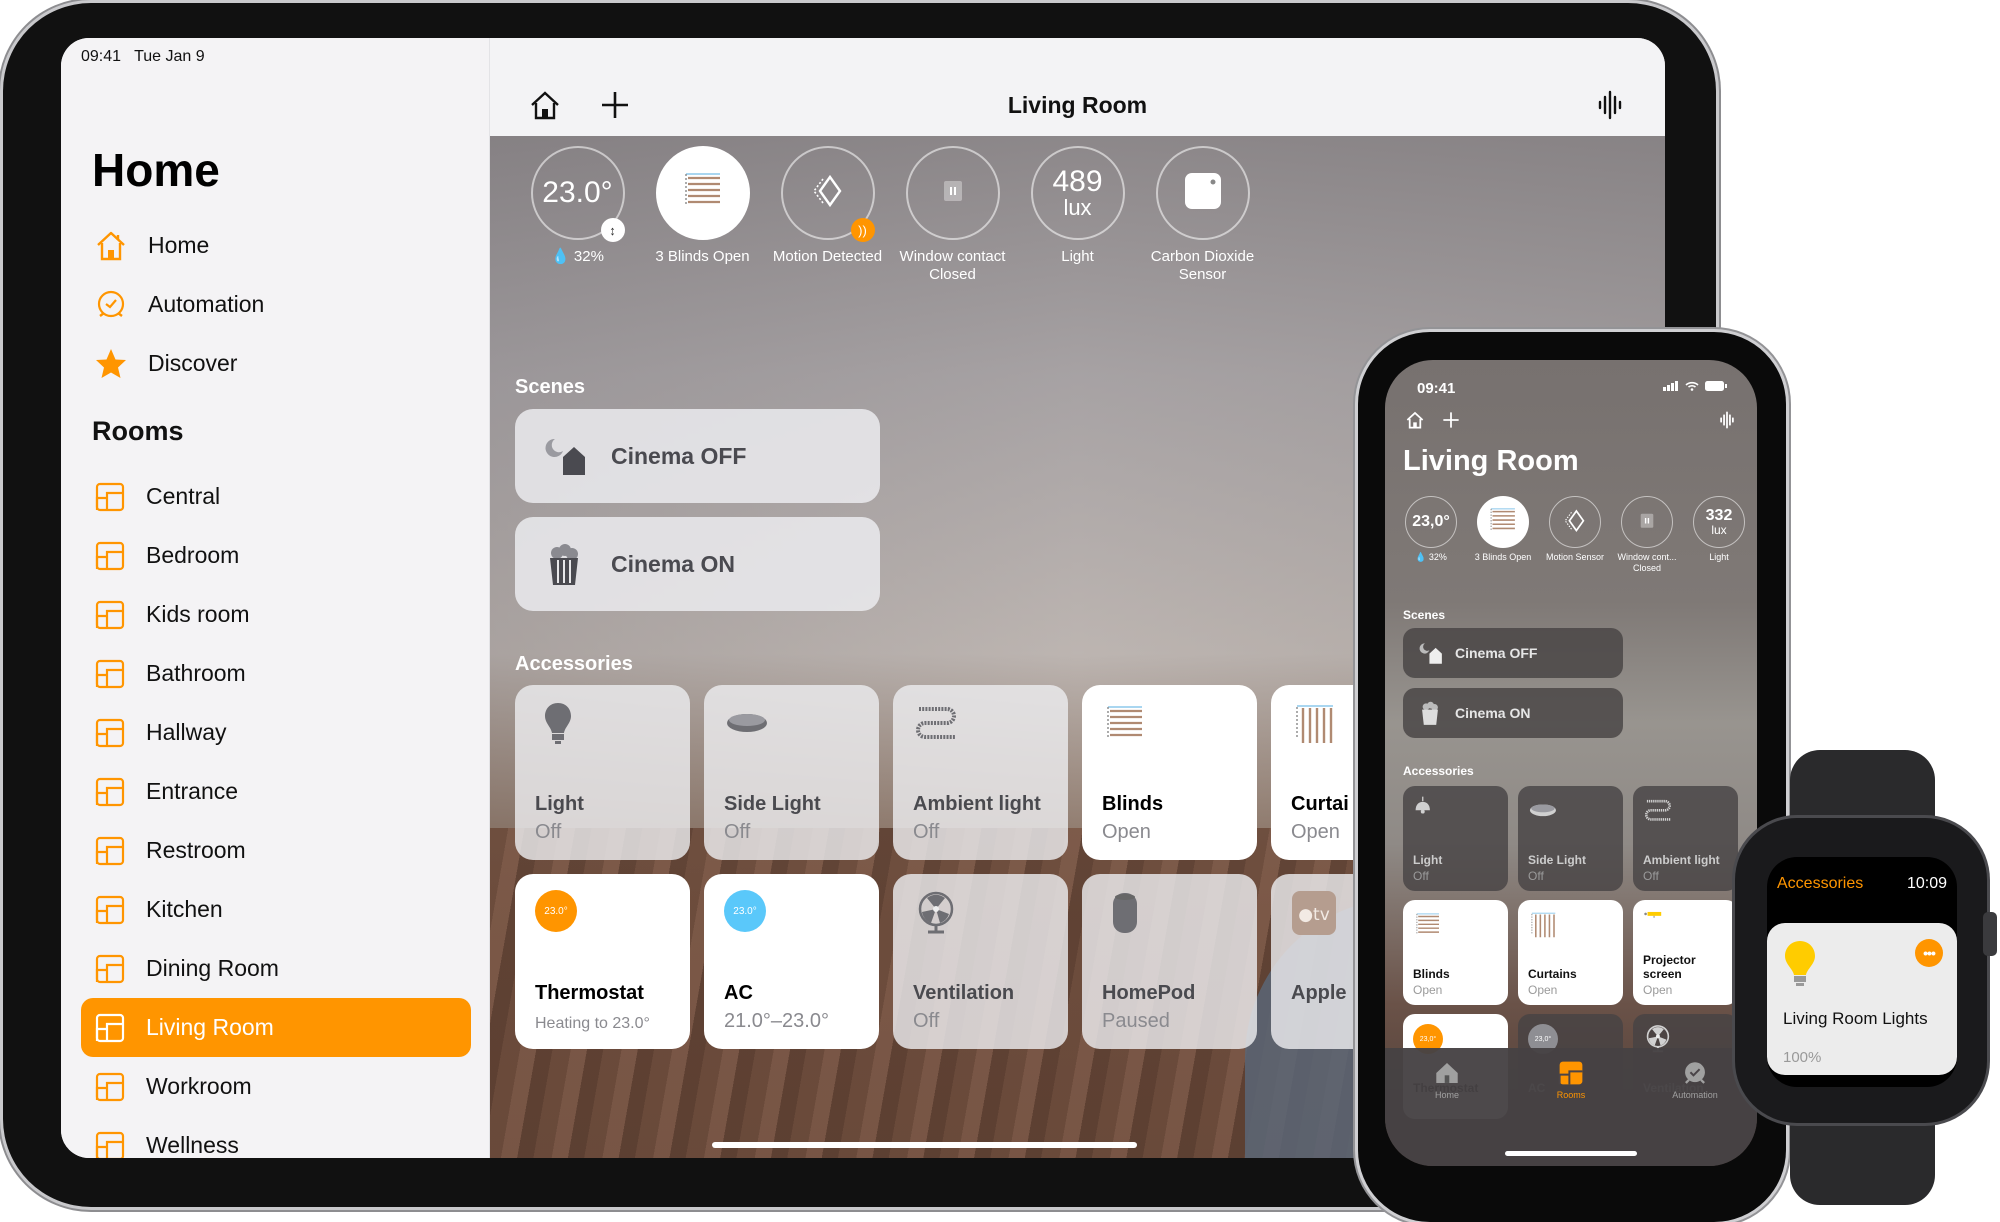 Image resolution: width=2000 pixels, height=1222 pixels. What do you see at coordinates (276, 850) in the screenshot?
I see `sidebar-room-restroom: Restroom` at bounding box center [276, 850].